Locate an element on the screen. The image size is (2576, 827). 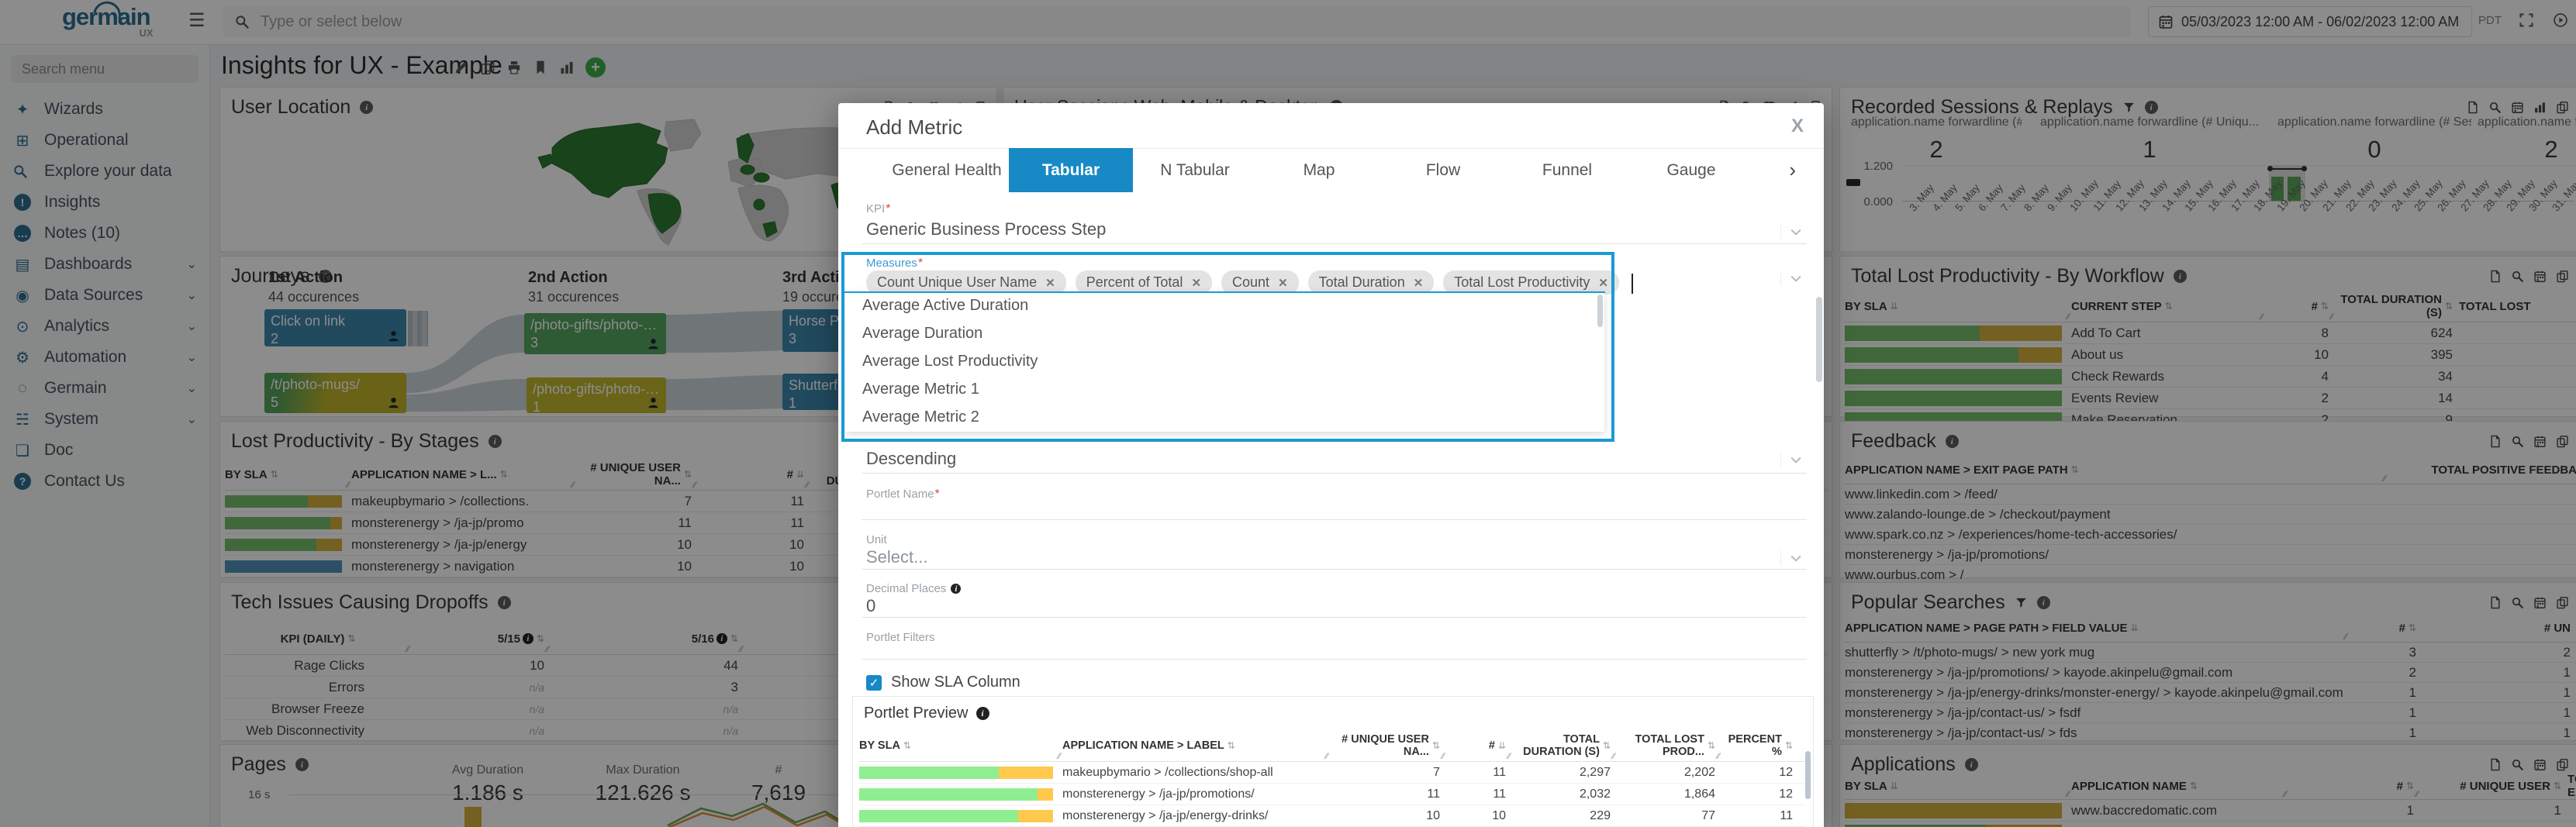
dropdown-option: Average Lost Productivity is located at coordinates (1225, 361).